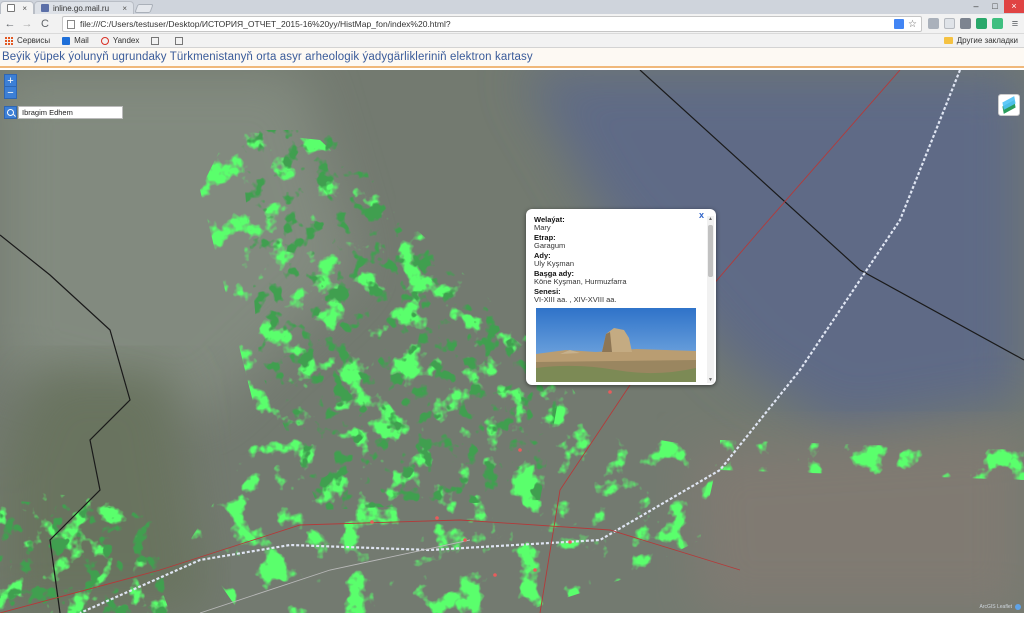 The height and width of the screenshot is (618, 1024). What do you see at coordinates (899, 24) in the screenshot?
I see `translate-icon` at bounding box center [899, 24].